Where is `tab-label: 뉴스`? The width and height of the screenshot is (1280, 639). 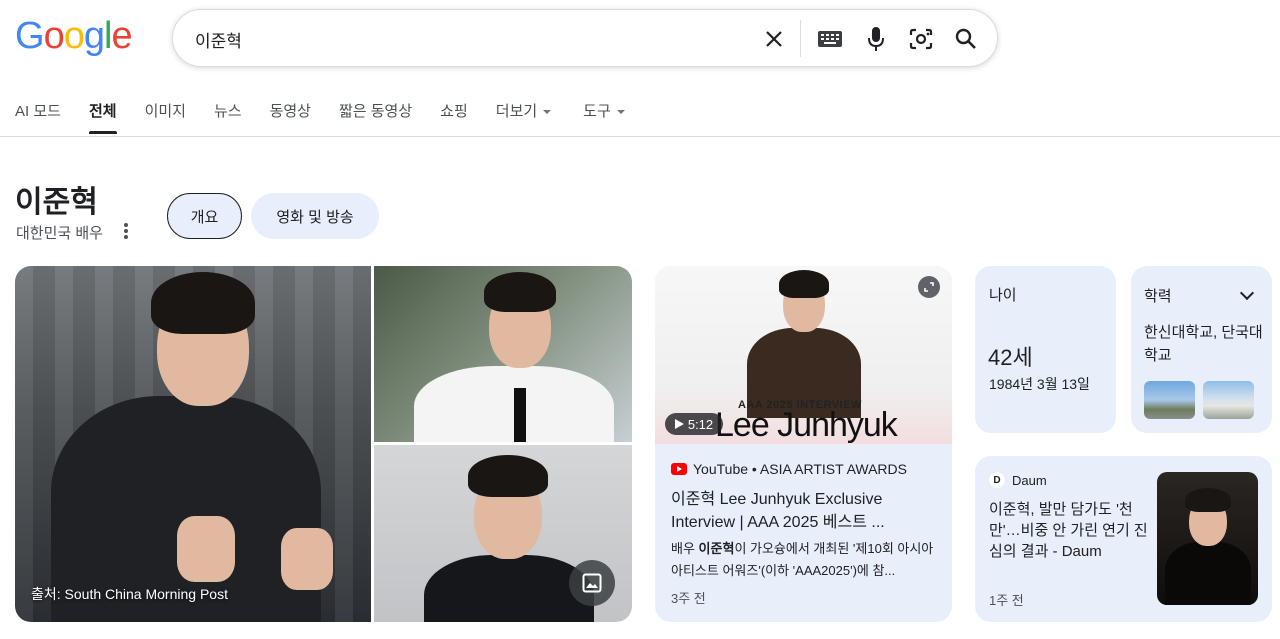 tab-label: 뉴스 is located at coordinates (227, 111).